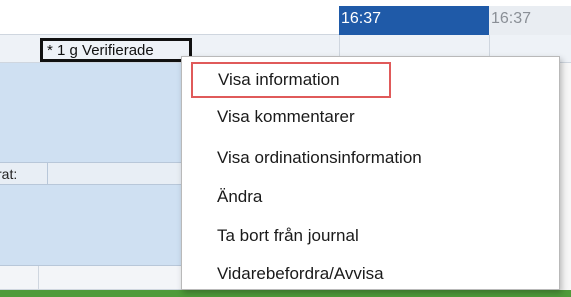 The height and width of the screenshot is (297, 571). What do you see at coordinates (169, 17) in the screenshot?
I see `grid-header-left` at bounding box center [169, 17].